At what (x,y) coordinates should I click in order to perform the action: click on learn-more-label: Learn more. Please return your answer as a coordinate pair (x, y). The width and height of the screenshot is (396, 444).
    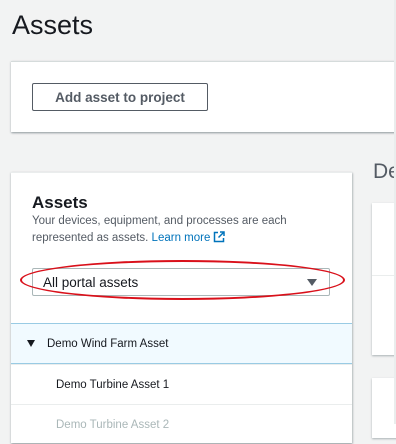
    Looking at the image, I should click on (181, 238).